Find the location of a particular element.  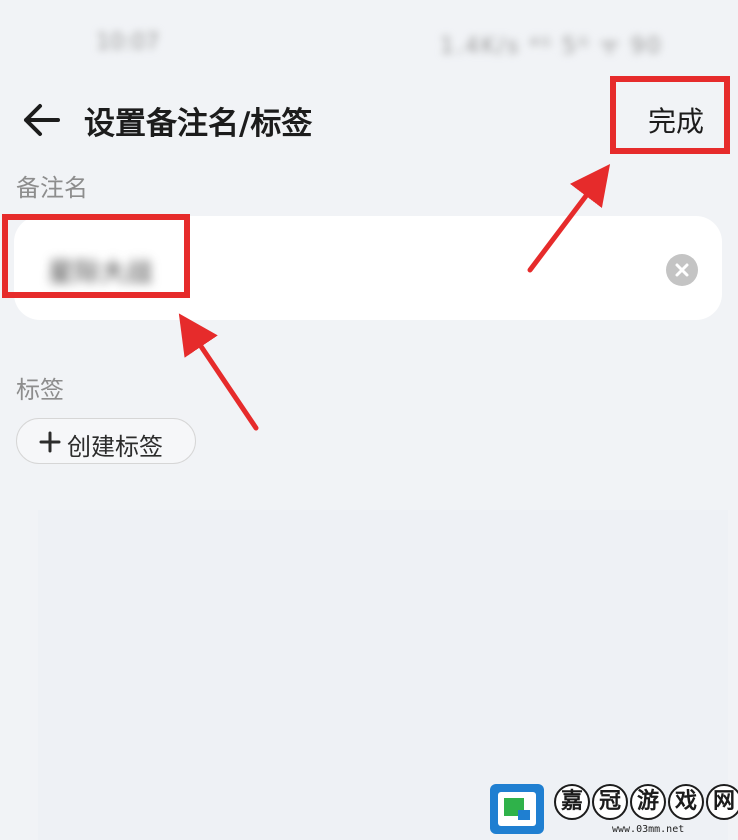

watermark-char: 冠 is located at coordinates (610, 802).